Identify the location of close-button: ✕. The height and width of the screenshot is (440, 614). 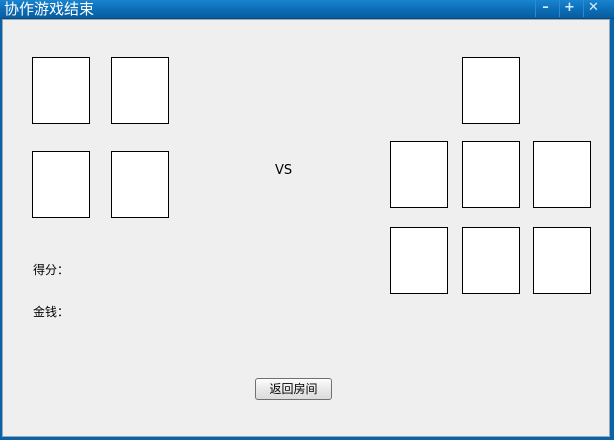
(593, 8).